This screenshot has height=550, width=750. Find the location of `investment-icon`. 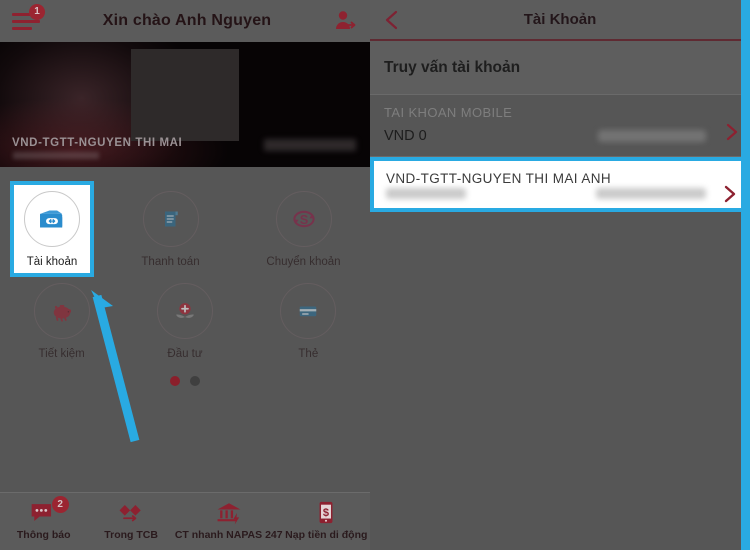

investment-icon is located at coordinates (184, 310).